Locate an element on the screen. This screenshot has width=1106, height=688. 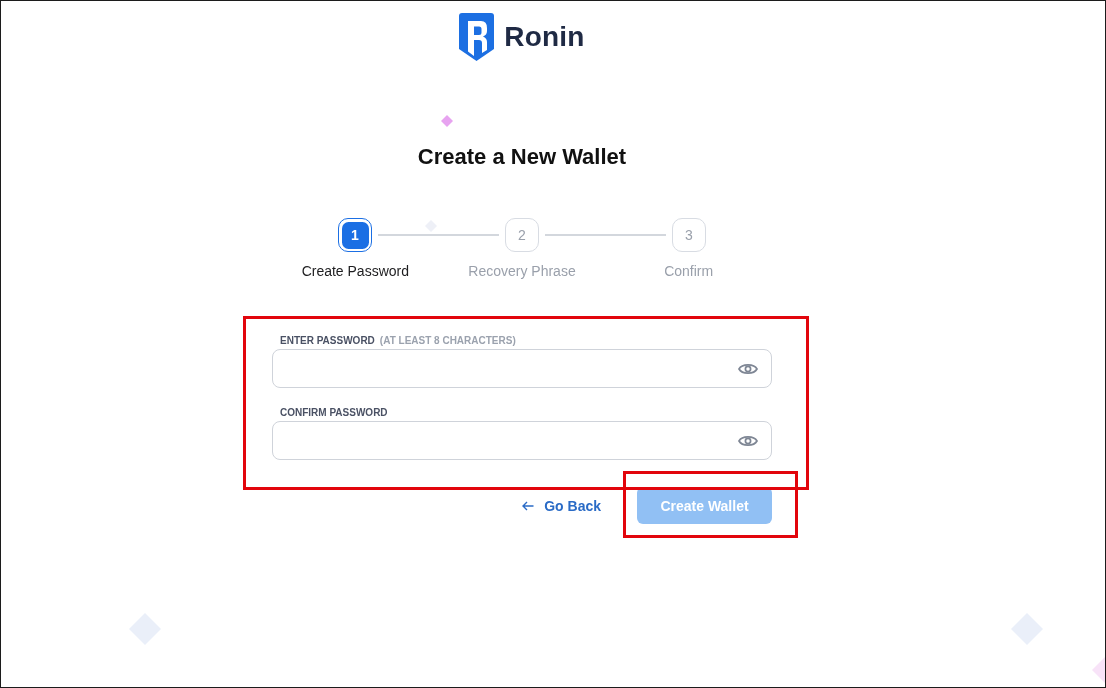
step-label: Recovery Phrase is located at coordinates (522, 271).